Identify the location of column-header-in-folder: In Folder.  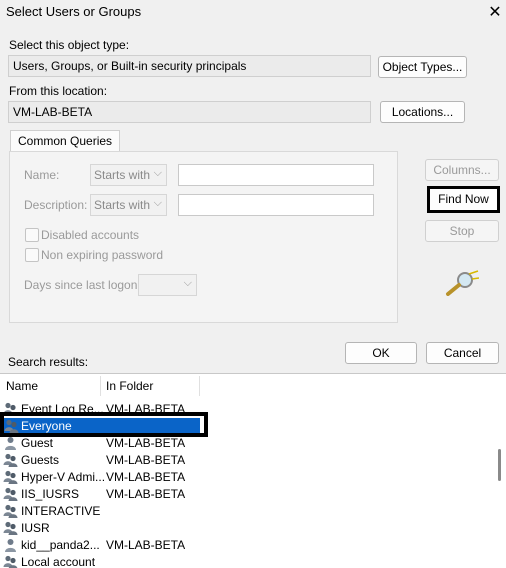
(129, 386).